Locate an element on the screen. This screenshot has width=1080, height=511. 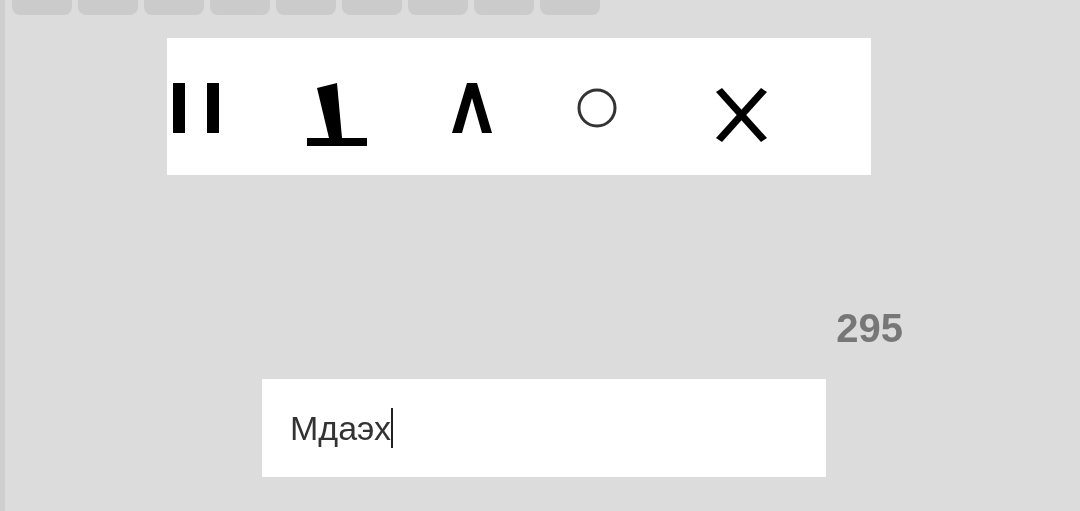
counter: 295 is located at coordinates (869, 328).